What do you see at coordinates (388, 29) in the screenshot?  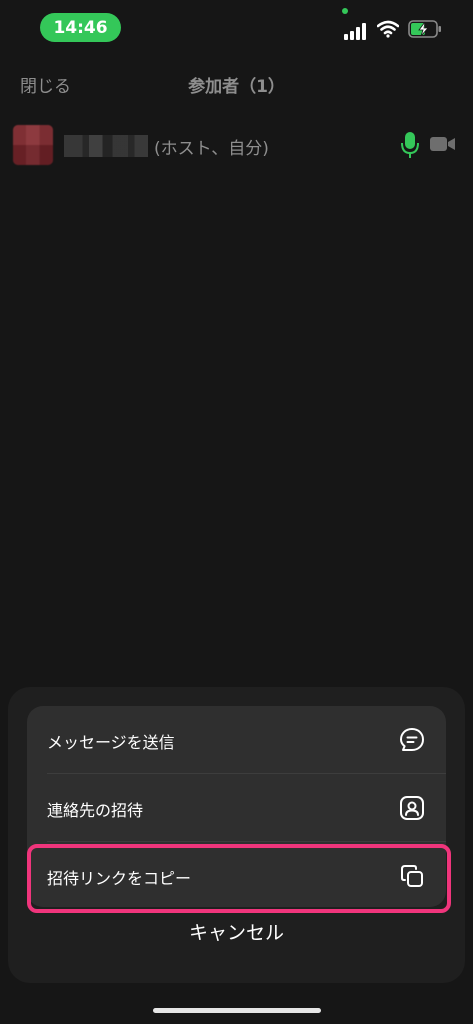 I see `wifi-icon` at bounding box center [388, 29].